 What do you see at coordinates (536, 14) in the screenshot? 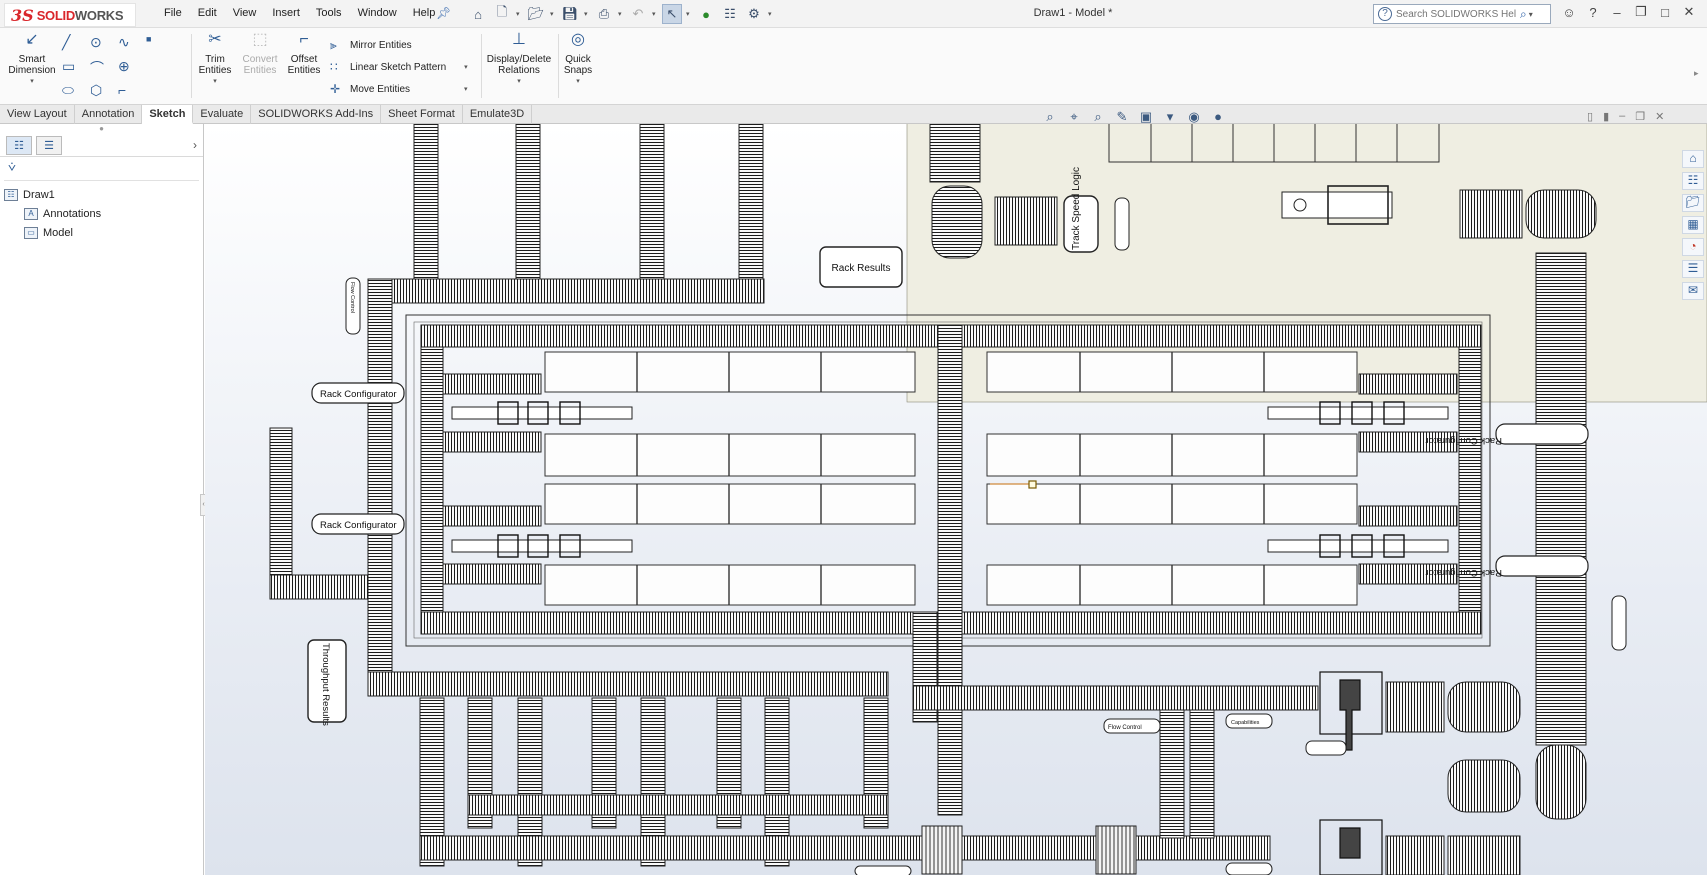
I see `open-folder-icon: 📂︎` at bounding box center [536, 14].